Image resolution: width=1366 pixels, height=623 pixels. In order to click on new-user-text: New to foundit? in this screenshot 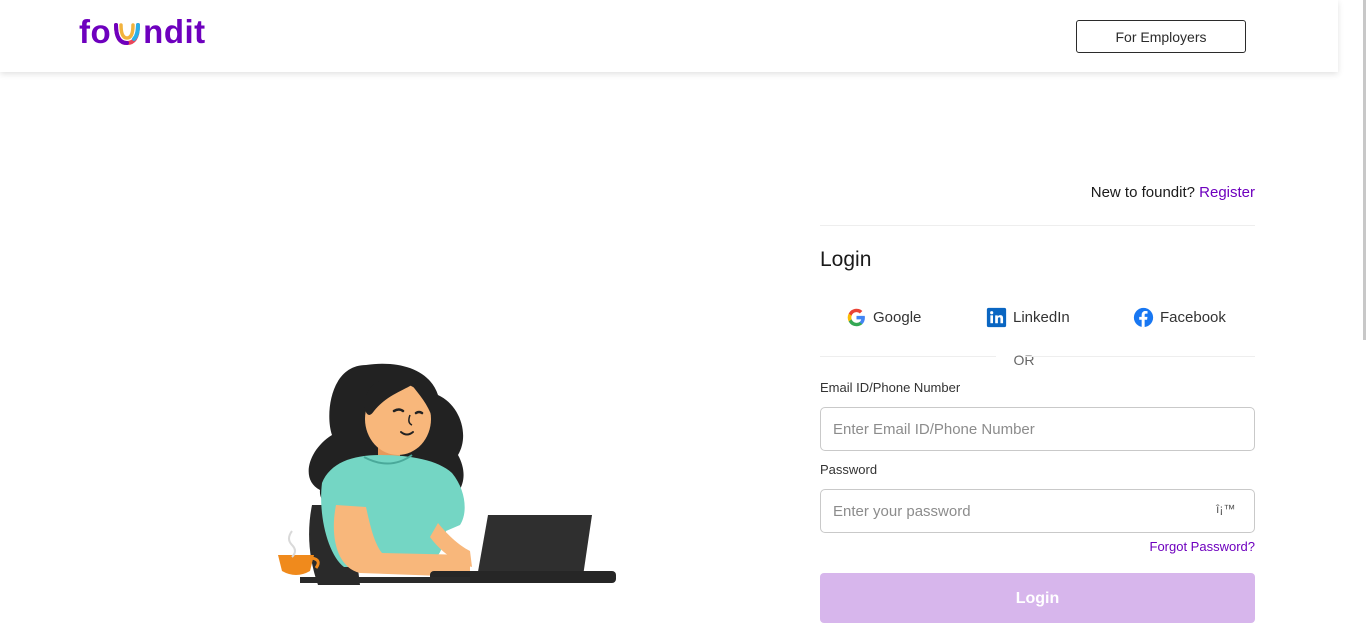, I will do `click(1142, 192)`.